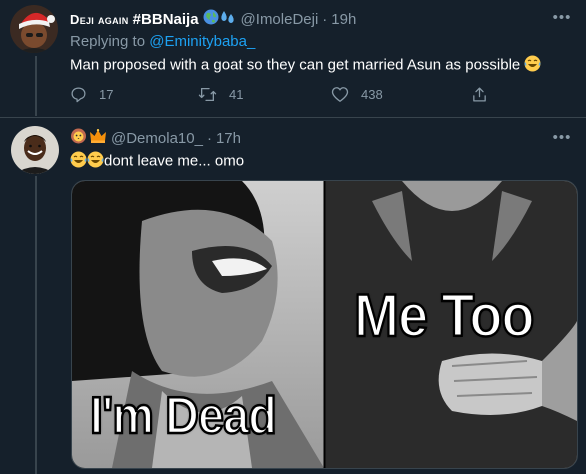  I want to click on lion-emoji, so click(78, 138).